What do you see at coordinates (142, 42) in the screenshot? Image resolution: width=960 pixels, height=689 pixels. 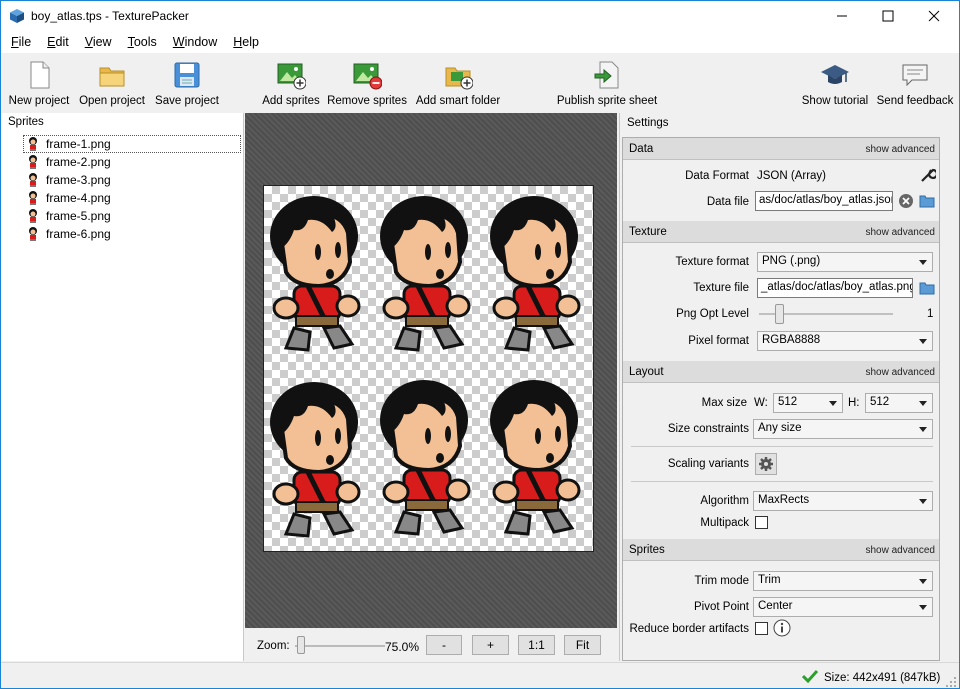 I see `menu-tools: Tools` at bounding box center [142, 42].